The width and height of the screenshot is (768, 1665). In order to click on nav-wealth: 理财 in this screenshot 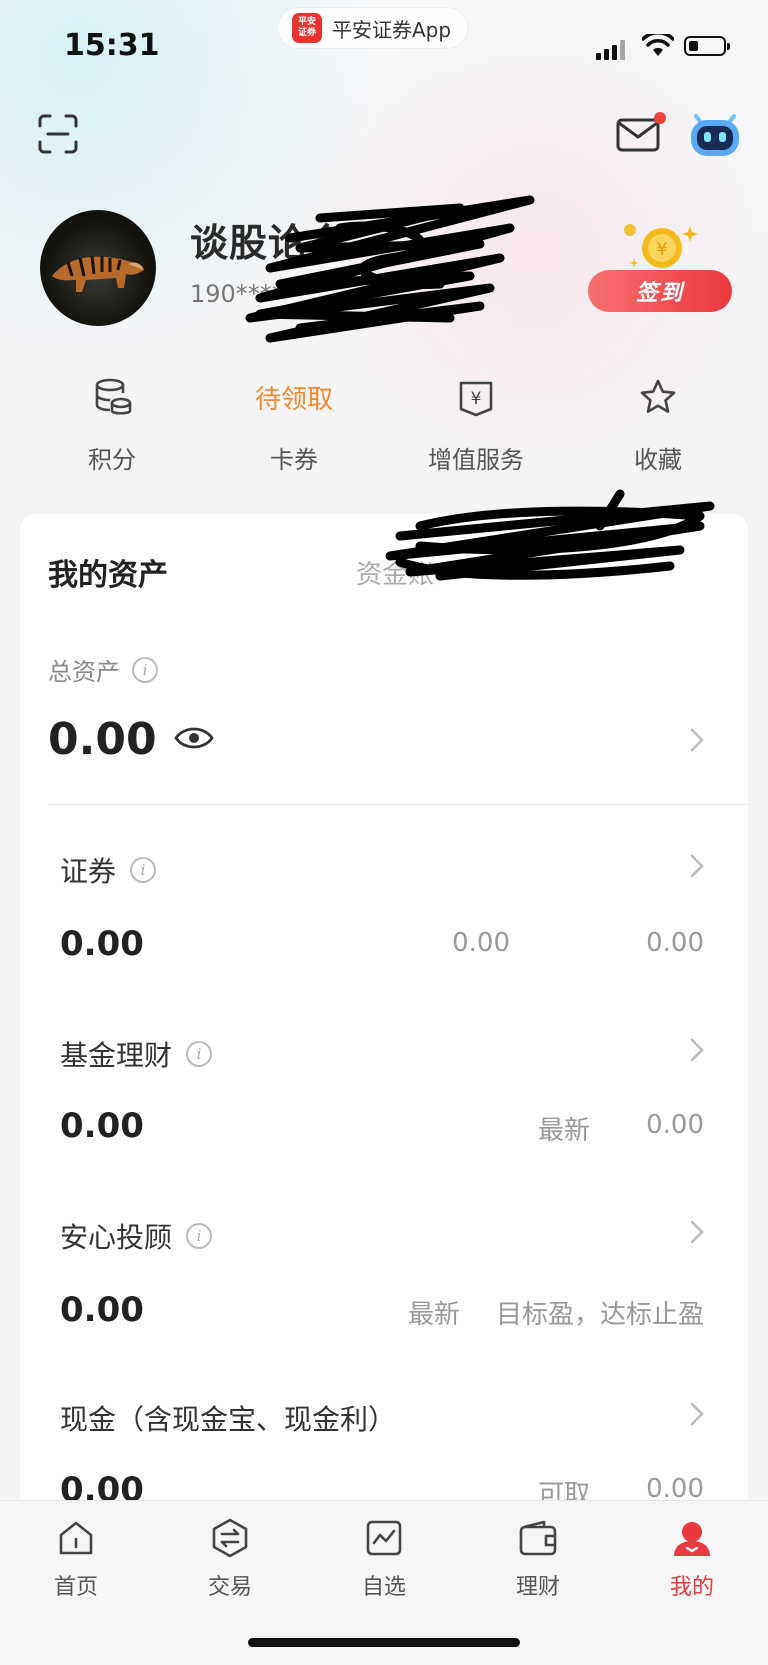, I will do `click(538, 1558)`.